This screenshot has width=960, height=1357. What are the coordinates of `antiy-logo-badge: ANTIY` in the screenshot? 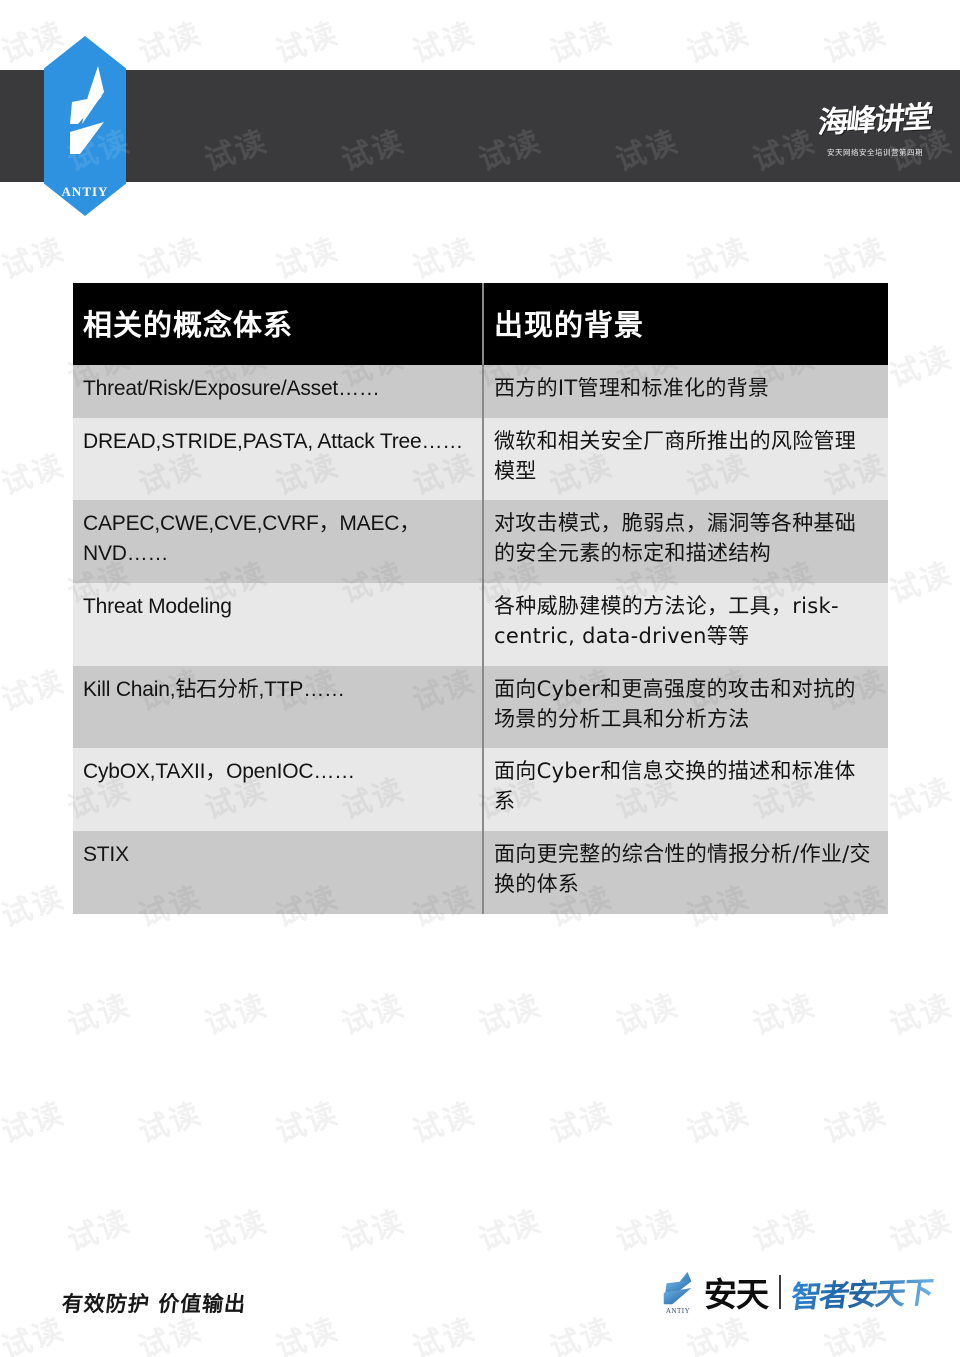 It's located at (85, 126).